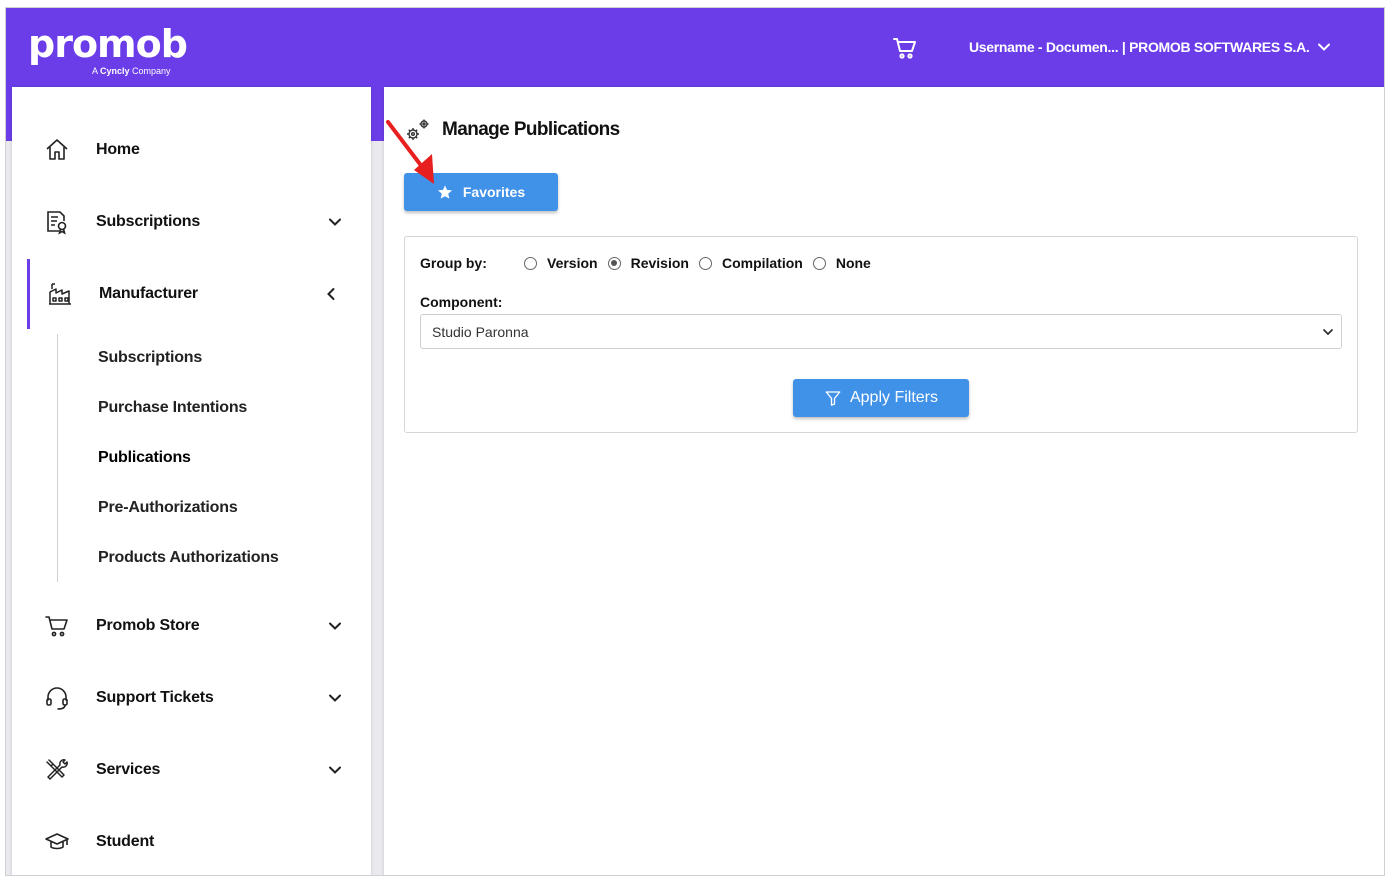 Image resolution: width=1393 pixels, height=880 pixels. Describe the element at coordinates (819, 263) in the screenshot. I see `radio-none` at that location.